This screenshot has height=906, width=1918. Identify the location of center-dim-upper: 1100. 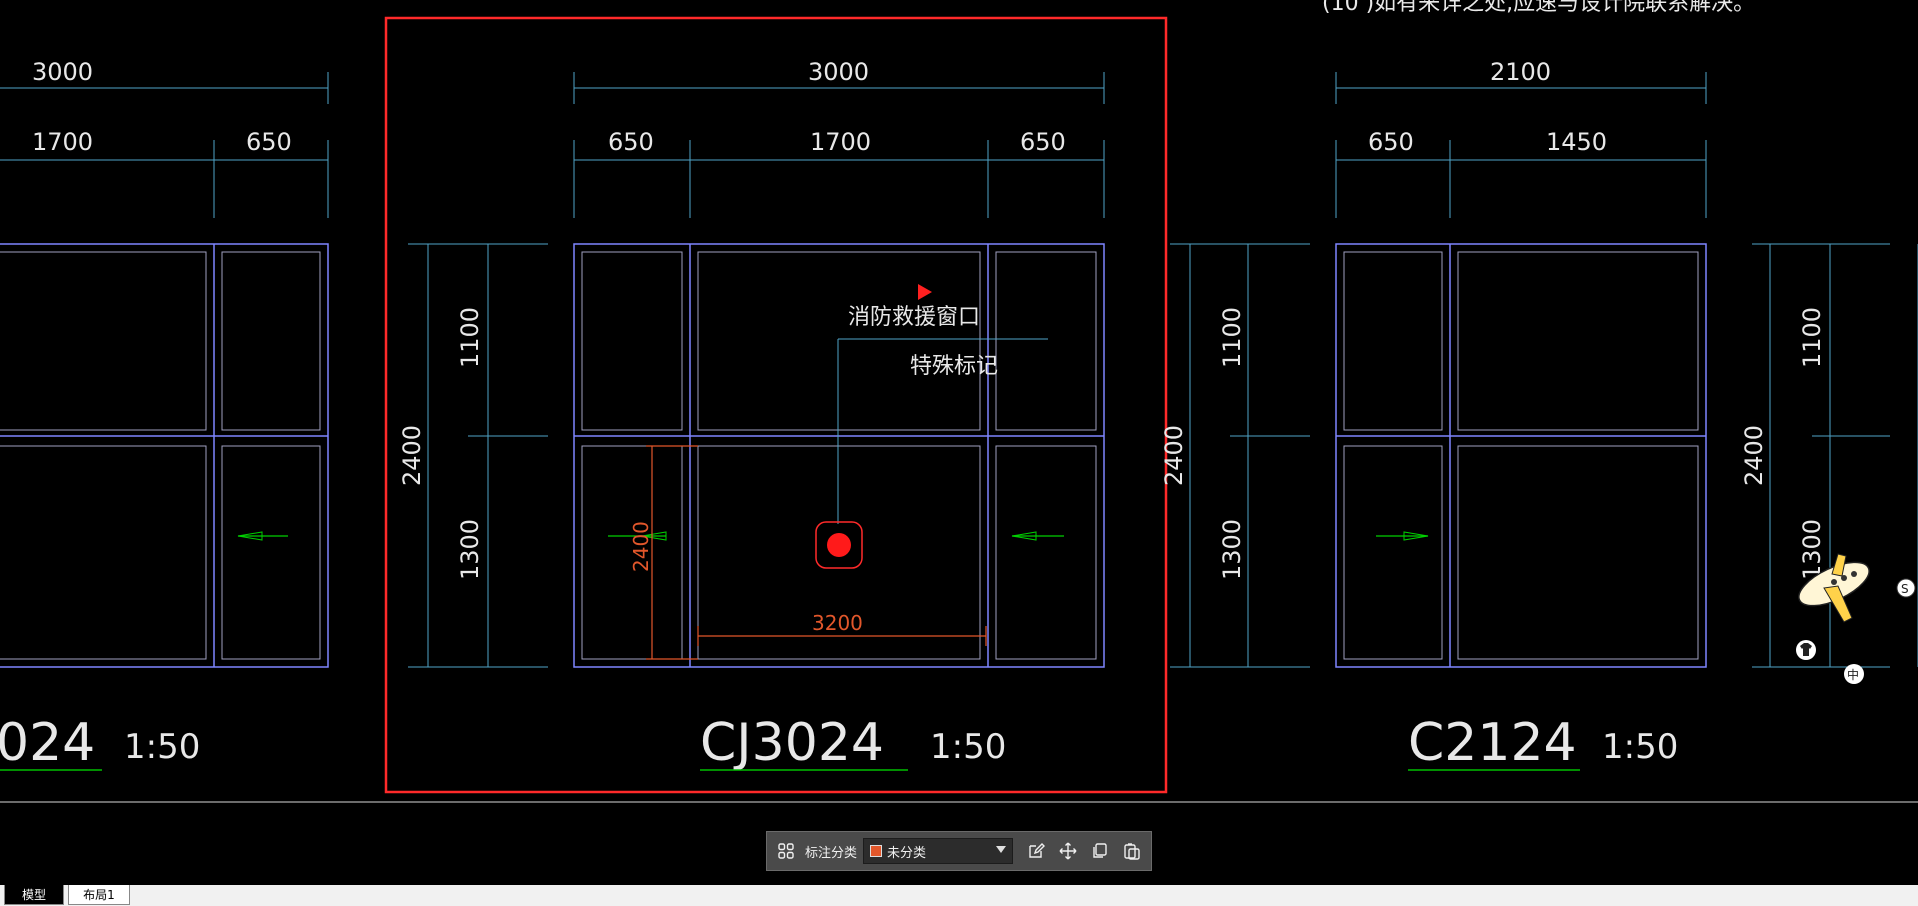
(470, 337).